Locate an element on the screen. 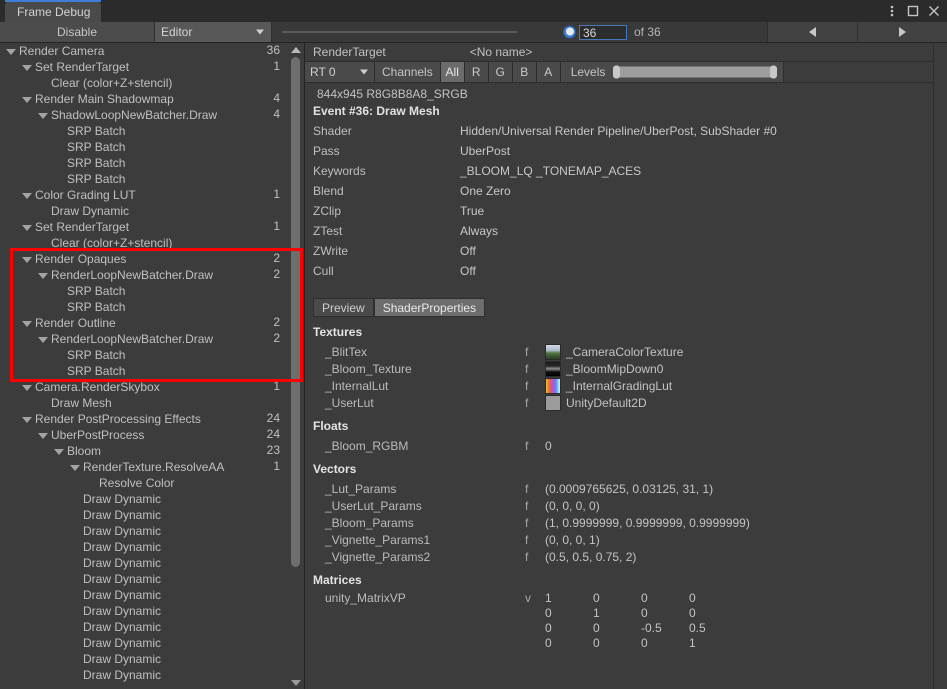 The height and width of the screenshot is (689, 947). channel-button-a: A is located at coordinates (548, 72).